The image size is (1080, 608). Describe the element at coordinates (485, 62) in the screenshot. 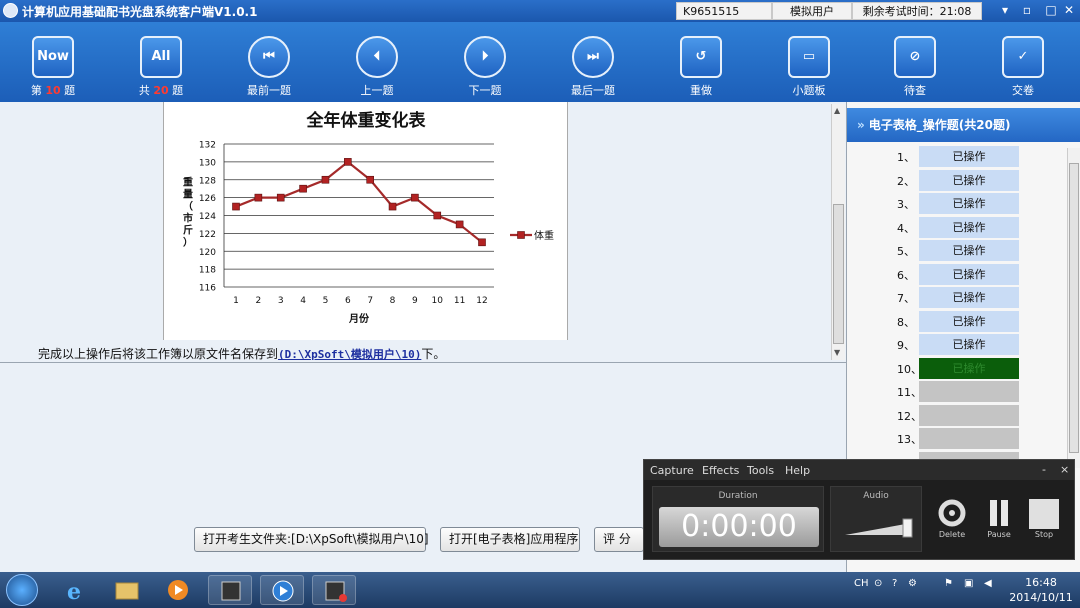

I see `next-question-button: ⏵ 下一题` at that location.